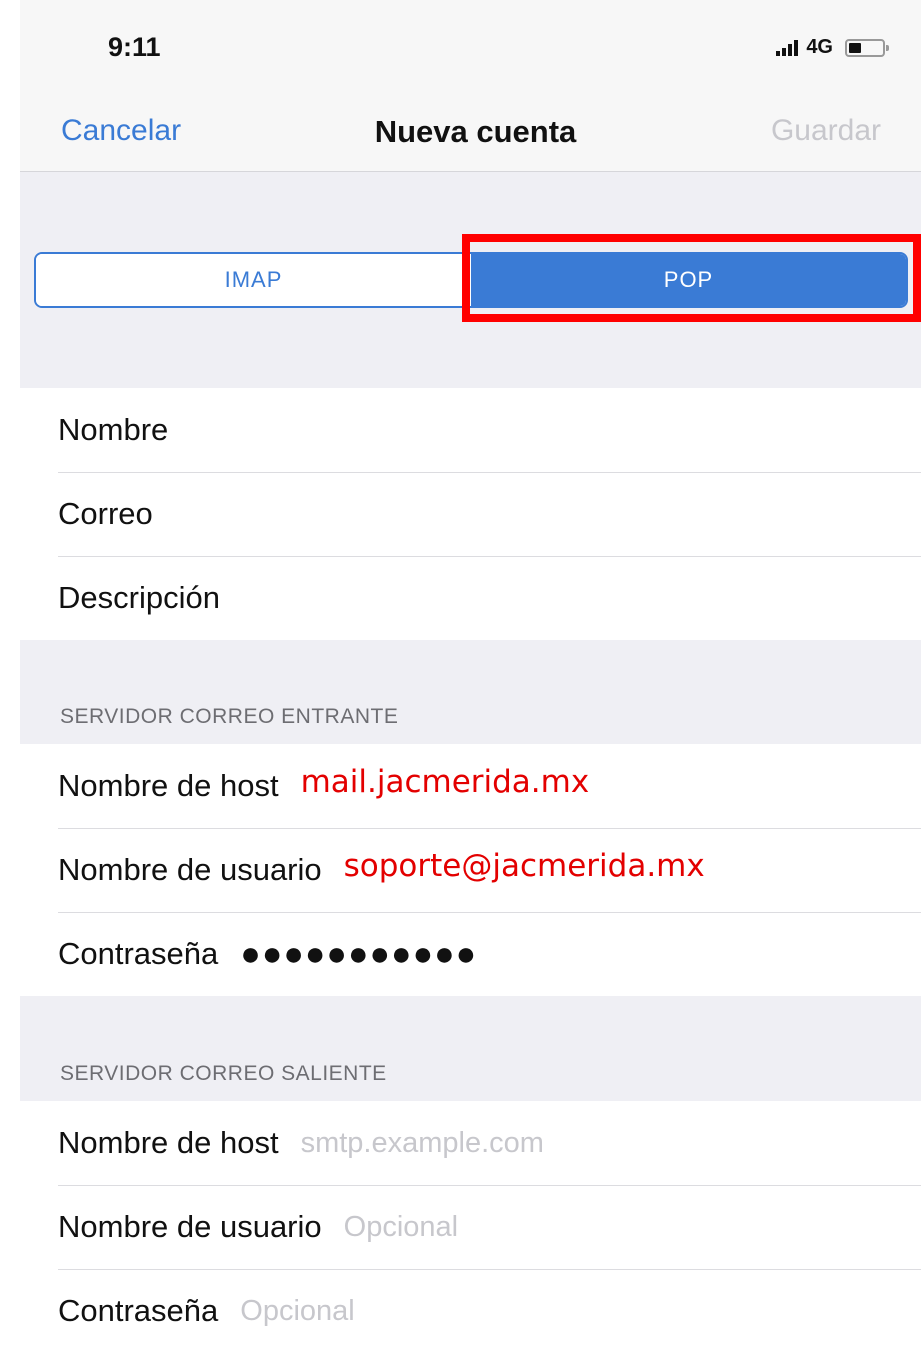 This screenshot has width=921, height=1350. I want to click on description-label: Descripción, so click(139, 597).